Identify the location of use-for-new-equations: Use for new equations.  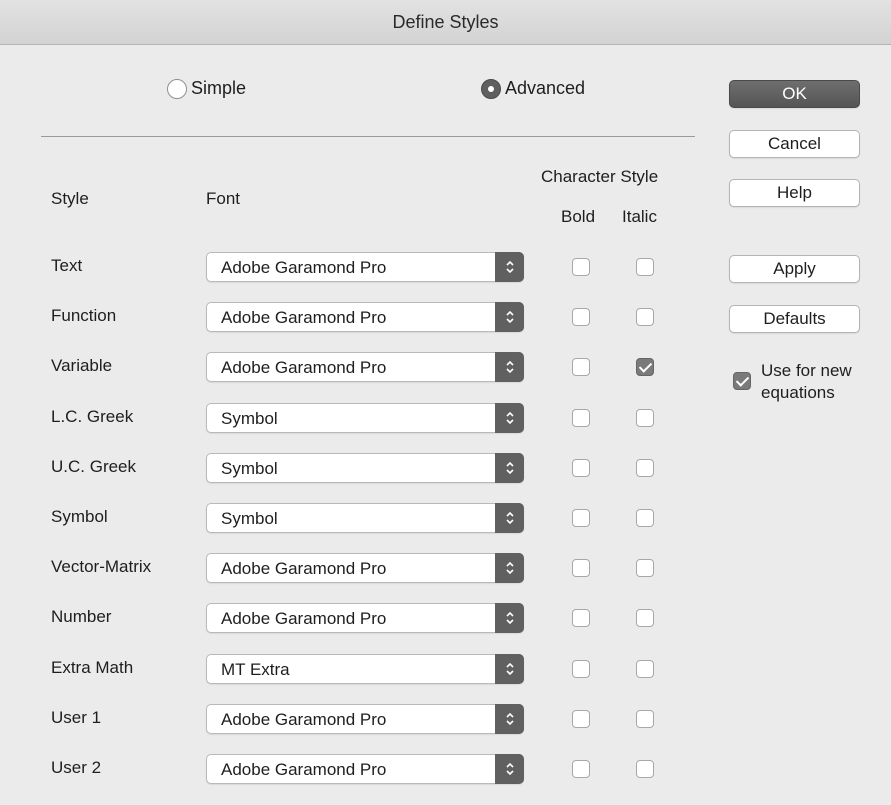
(807, 382).